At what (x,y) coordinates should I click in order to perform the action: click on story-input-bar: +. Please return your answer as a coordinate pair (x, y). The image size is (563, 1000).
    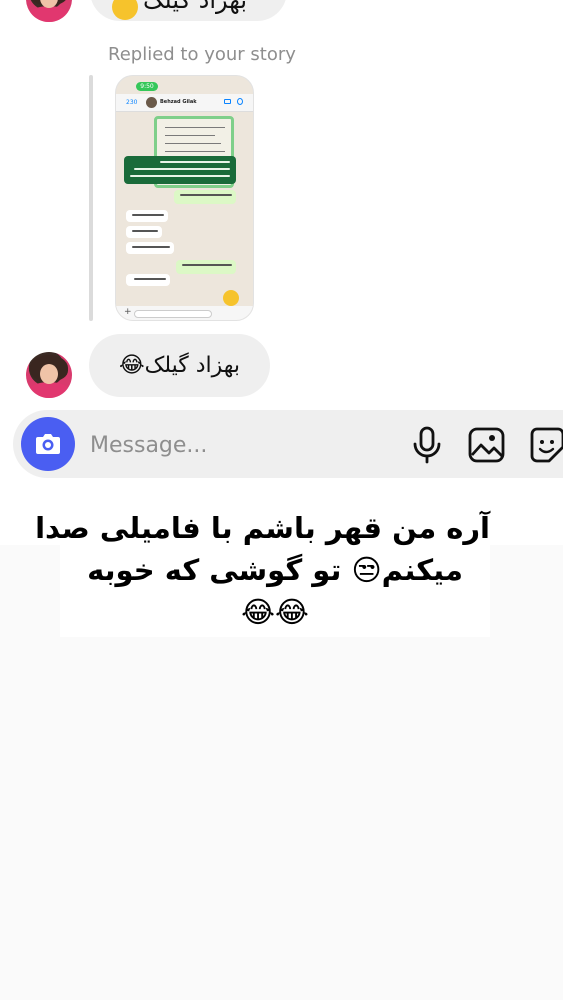
    Looking at the image, I should click on (184, 313).